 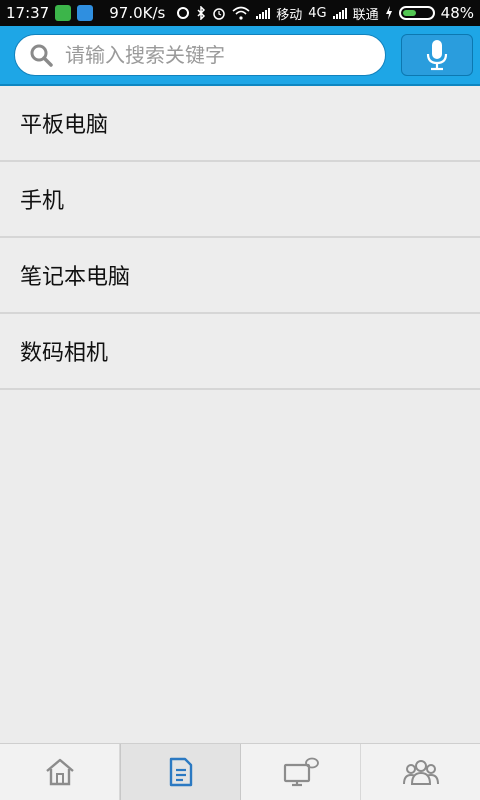 I want to click on status-bar: 17:37 97.0K/s 移动 4G 联通 48%, so click(x=240, y=13).